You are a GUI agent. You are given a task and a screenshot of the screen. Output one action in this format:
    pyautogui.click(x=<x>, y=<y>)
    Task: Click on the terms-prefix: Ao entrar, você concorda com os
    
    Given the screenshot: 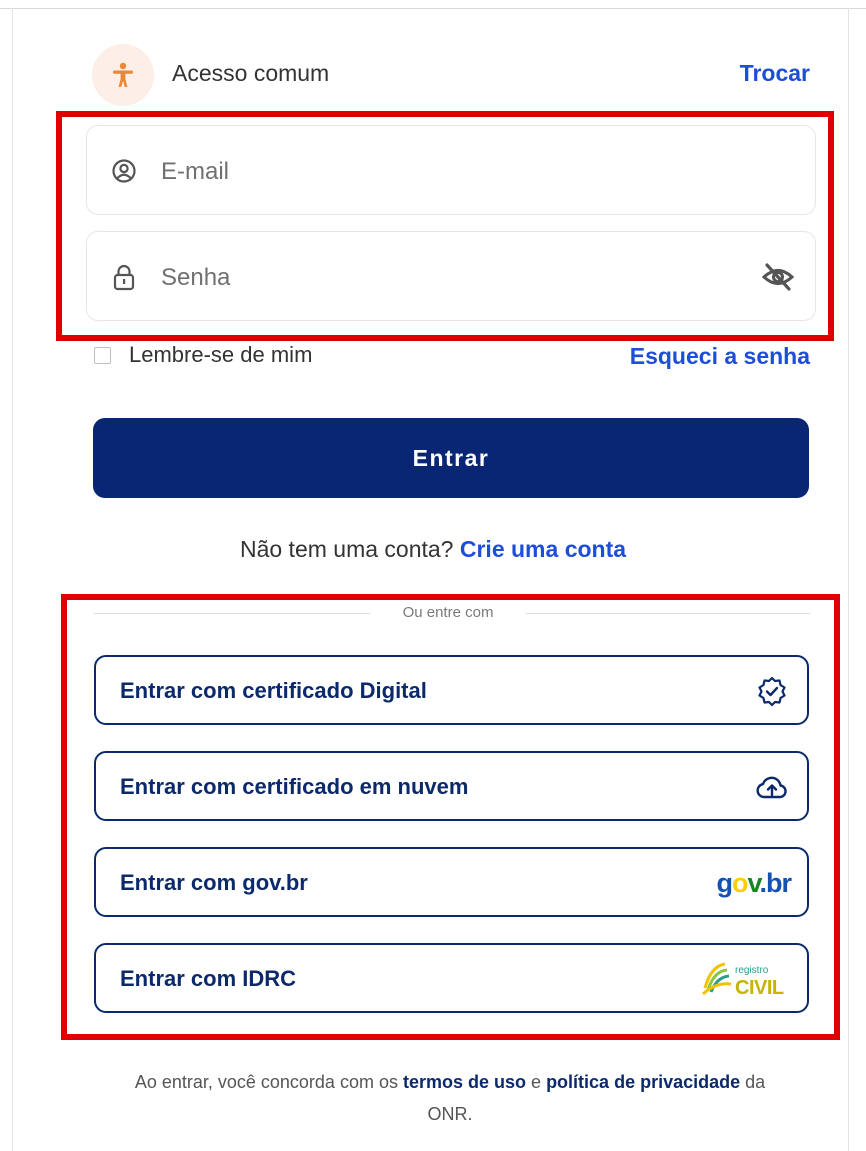 What is the action you would take?
    pyautogui.click(x=266, y=1082)
    